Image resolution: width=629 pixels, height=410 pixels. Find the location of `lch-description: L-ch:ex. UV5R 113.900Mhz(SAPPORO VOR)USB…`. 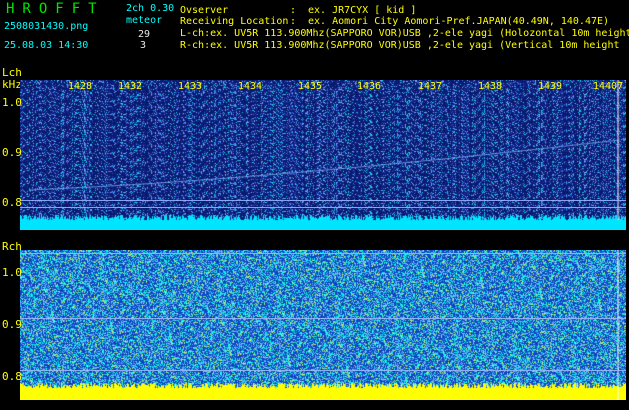

lch-description: L-ch:ex. UV5R 113.900Mhz(SAPPORO VOR)USB… is located at coordinates (404, 33).